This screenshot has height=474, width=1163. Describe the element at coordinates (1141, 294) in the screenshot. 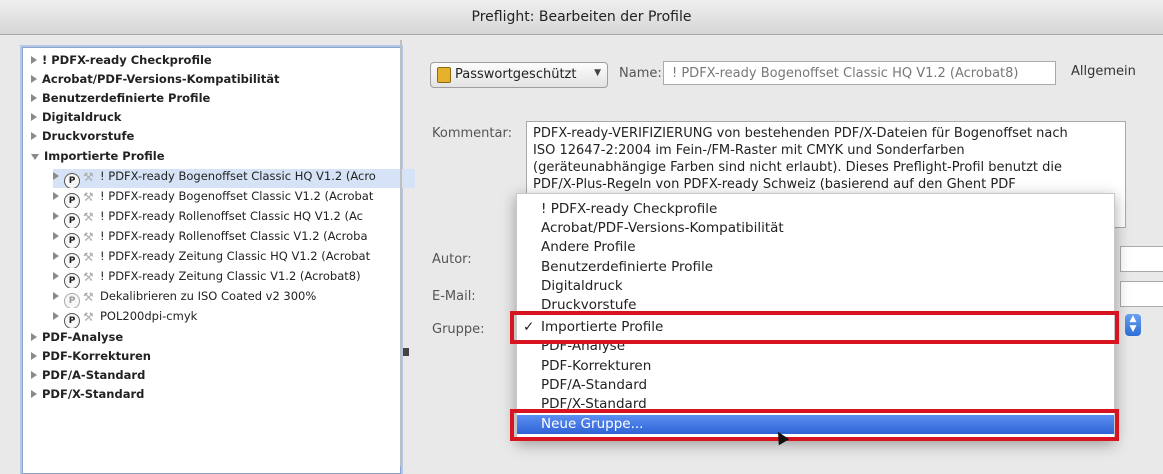

I see `email-field` at that location.